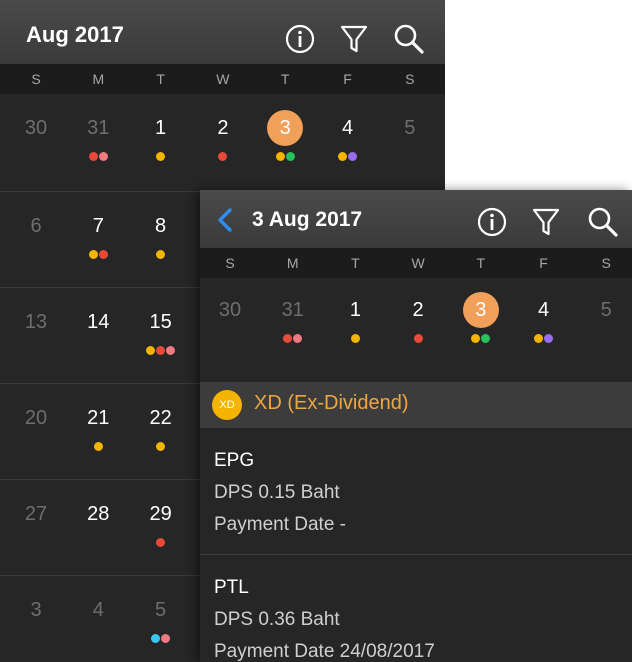 The width and height of the screenshot is (632, 662). Describe the element at coordinates (324, 651) in the screenshot. I see `entry-payment-date: Payment Date 24/08/2017` at that location.